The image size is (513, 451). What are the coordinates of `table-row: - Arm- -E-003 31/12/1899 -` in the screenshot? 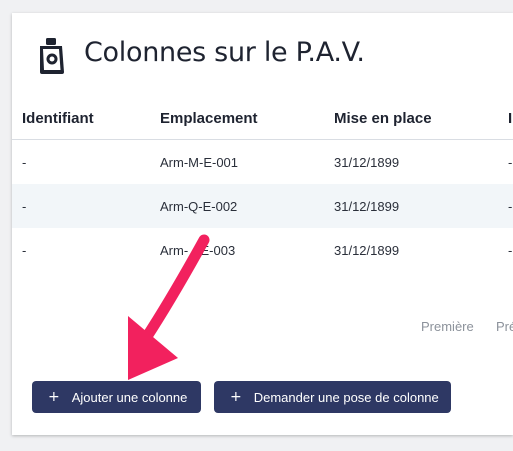 It's located at (262, 250).